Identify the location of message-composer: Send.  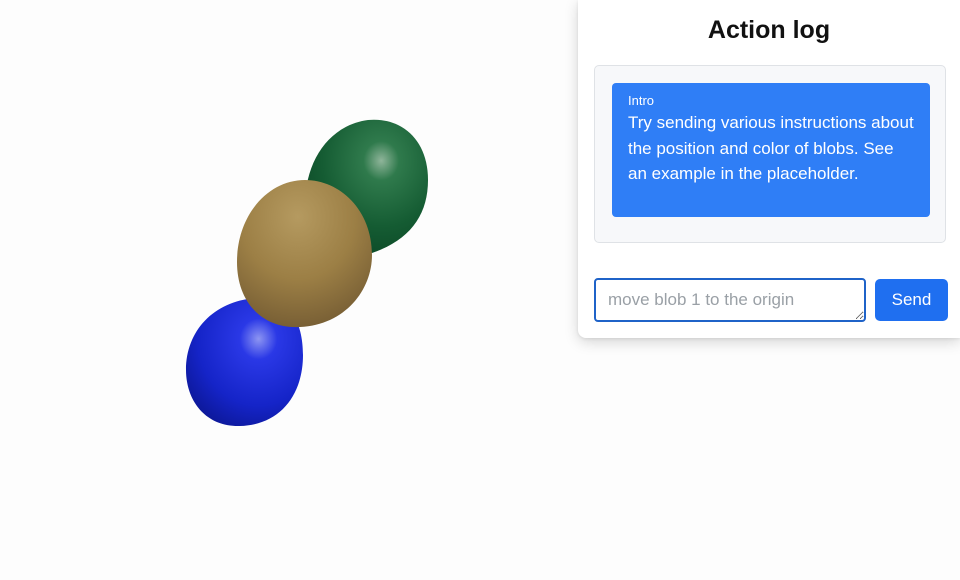
(771, 300).